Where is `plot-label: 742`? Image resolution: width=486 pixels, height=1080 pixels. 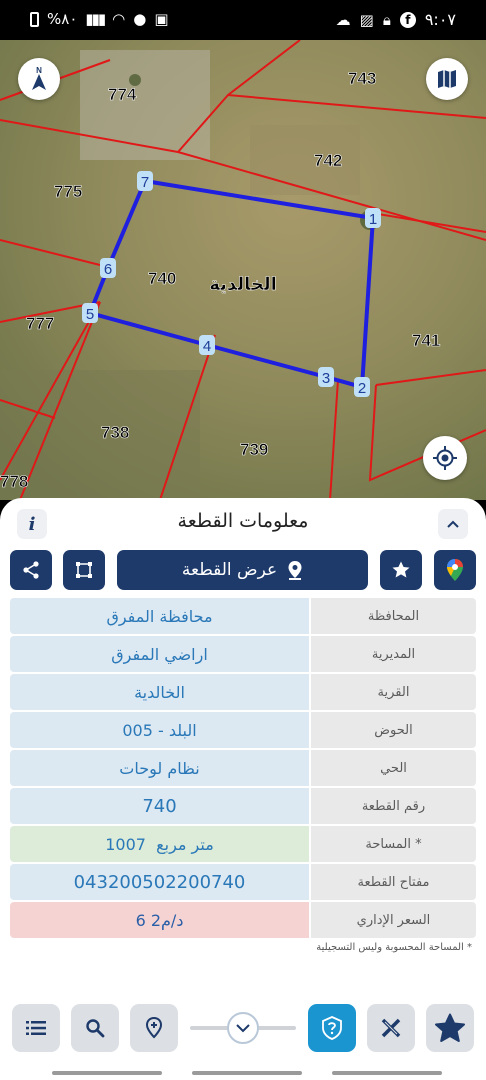 plot-label: 742 is located at coordinates (328, 160).